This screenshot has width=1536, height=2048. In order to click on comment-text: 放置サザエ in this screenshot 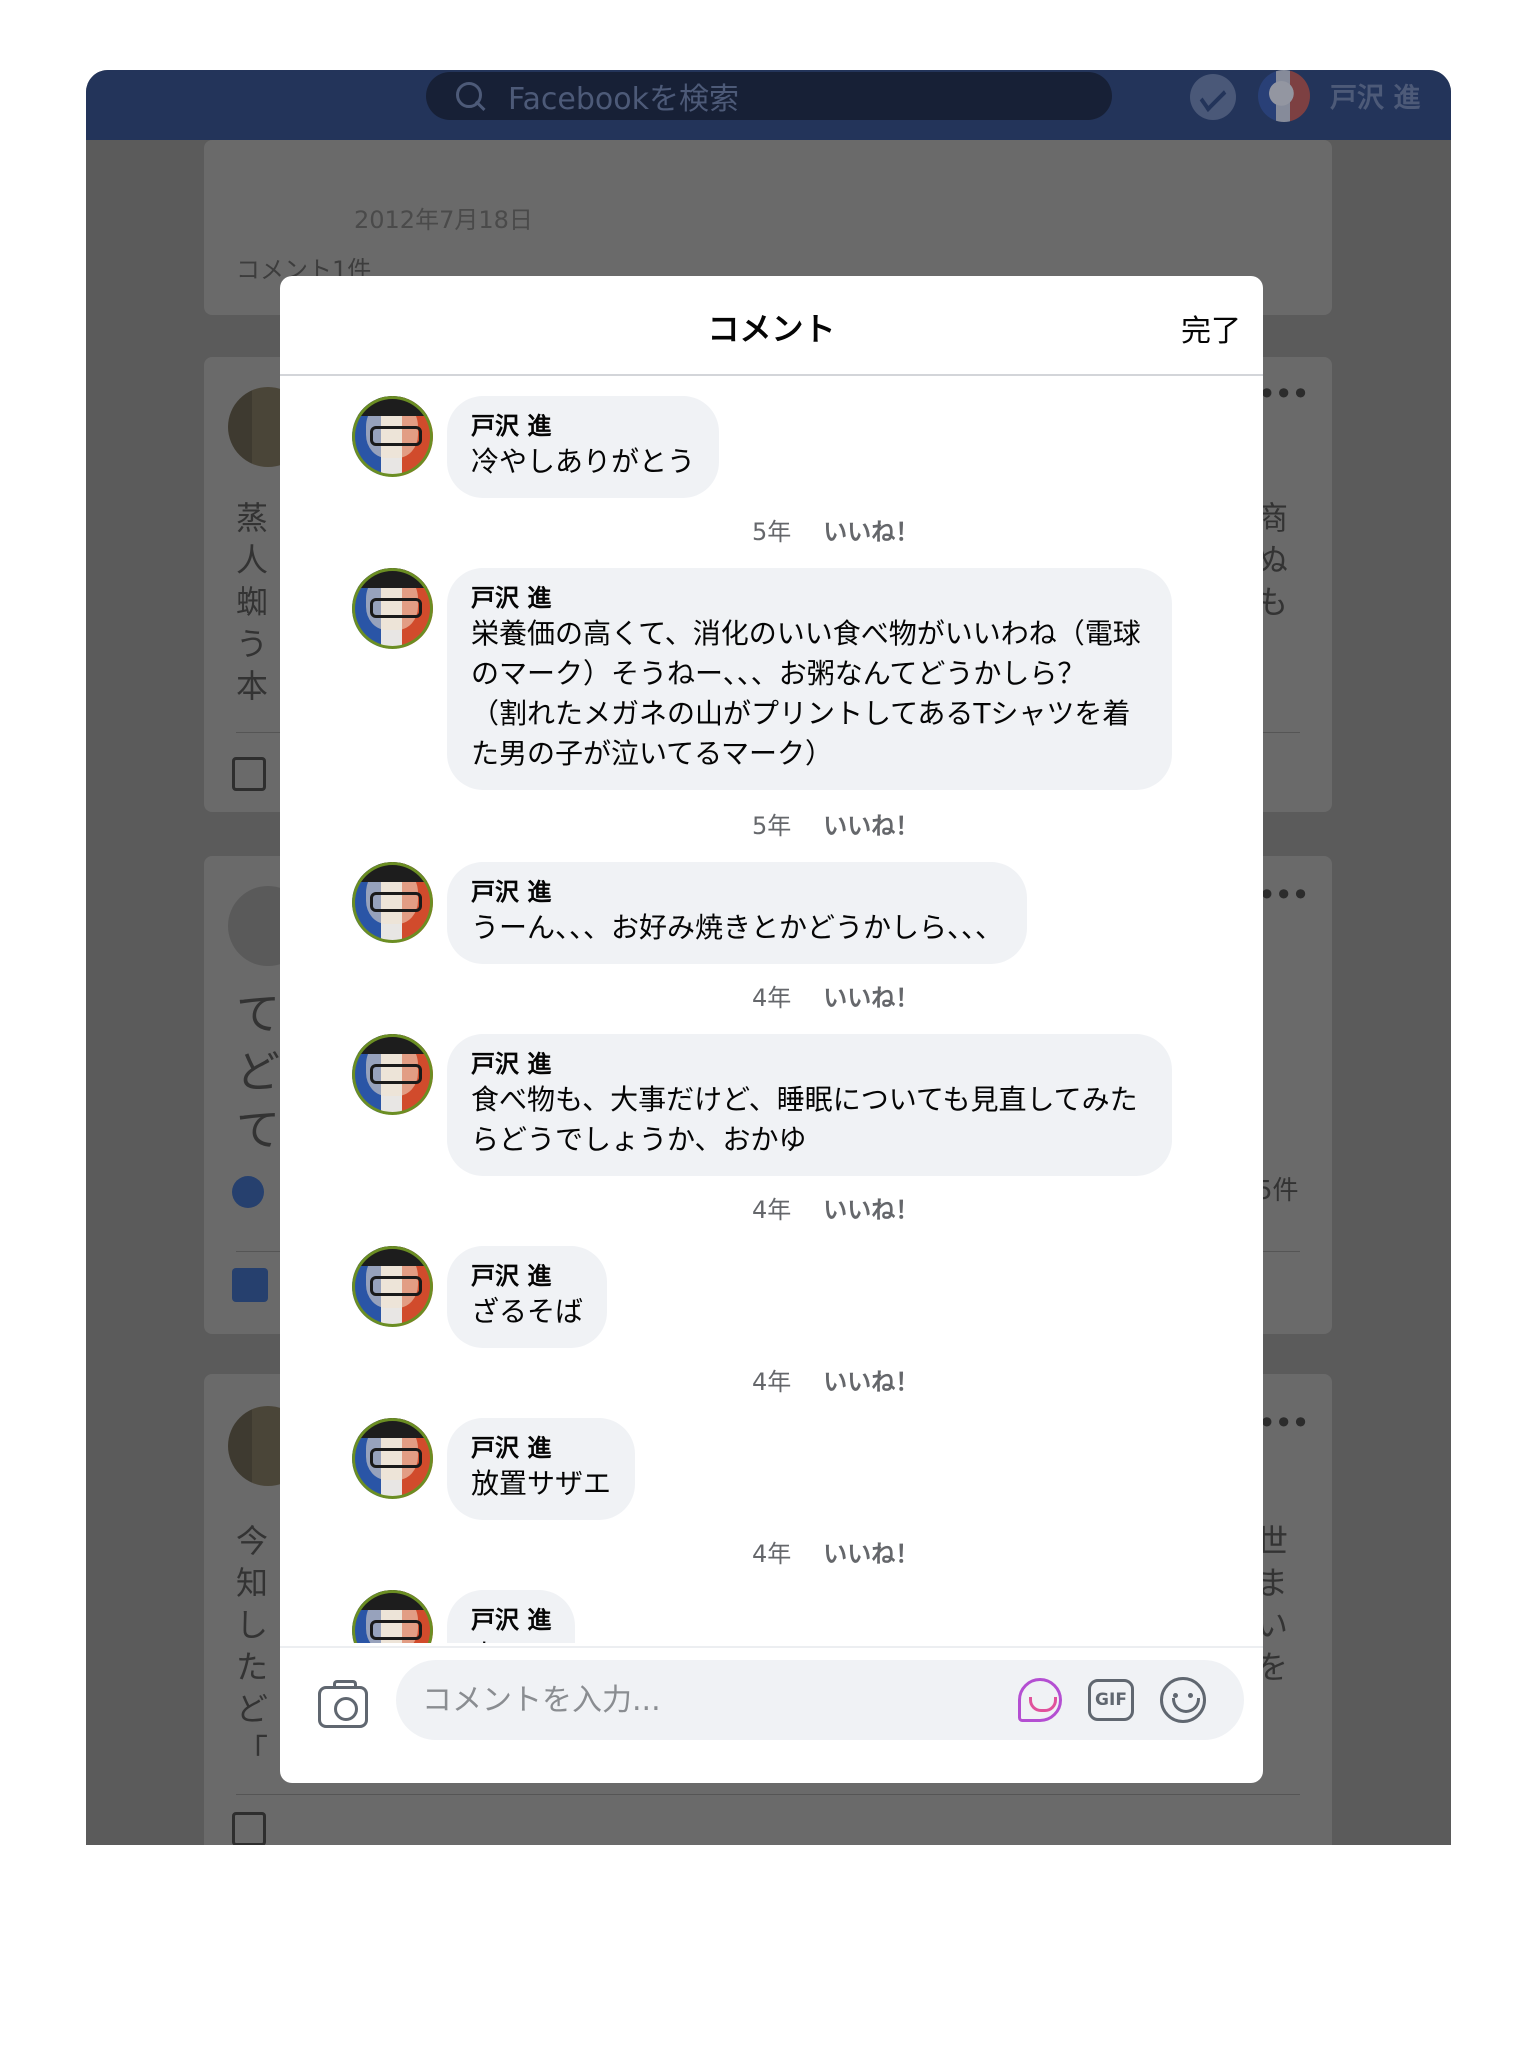, I will do `click(541, 1483)`.